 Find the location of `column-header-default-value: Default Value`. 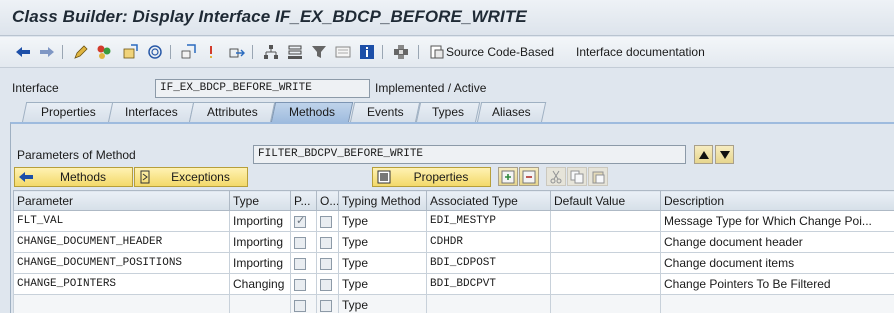

column-header-default-value: Default Value is located at coordinates (605, 200).